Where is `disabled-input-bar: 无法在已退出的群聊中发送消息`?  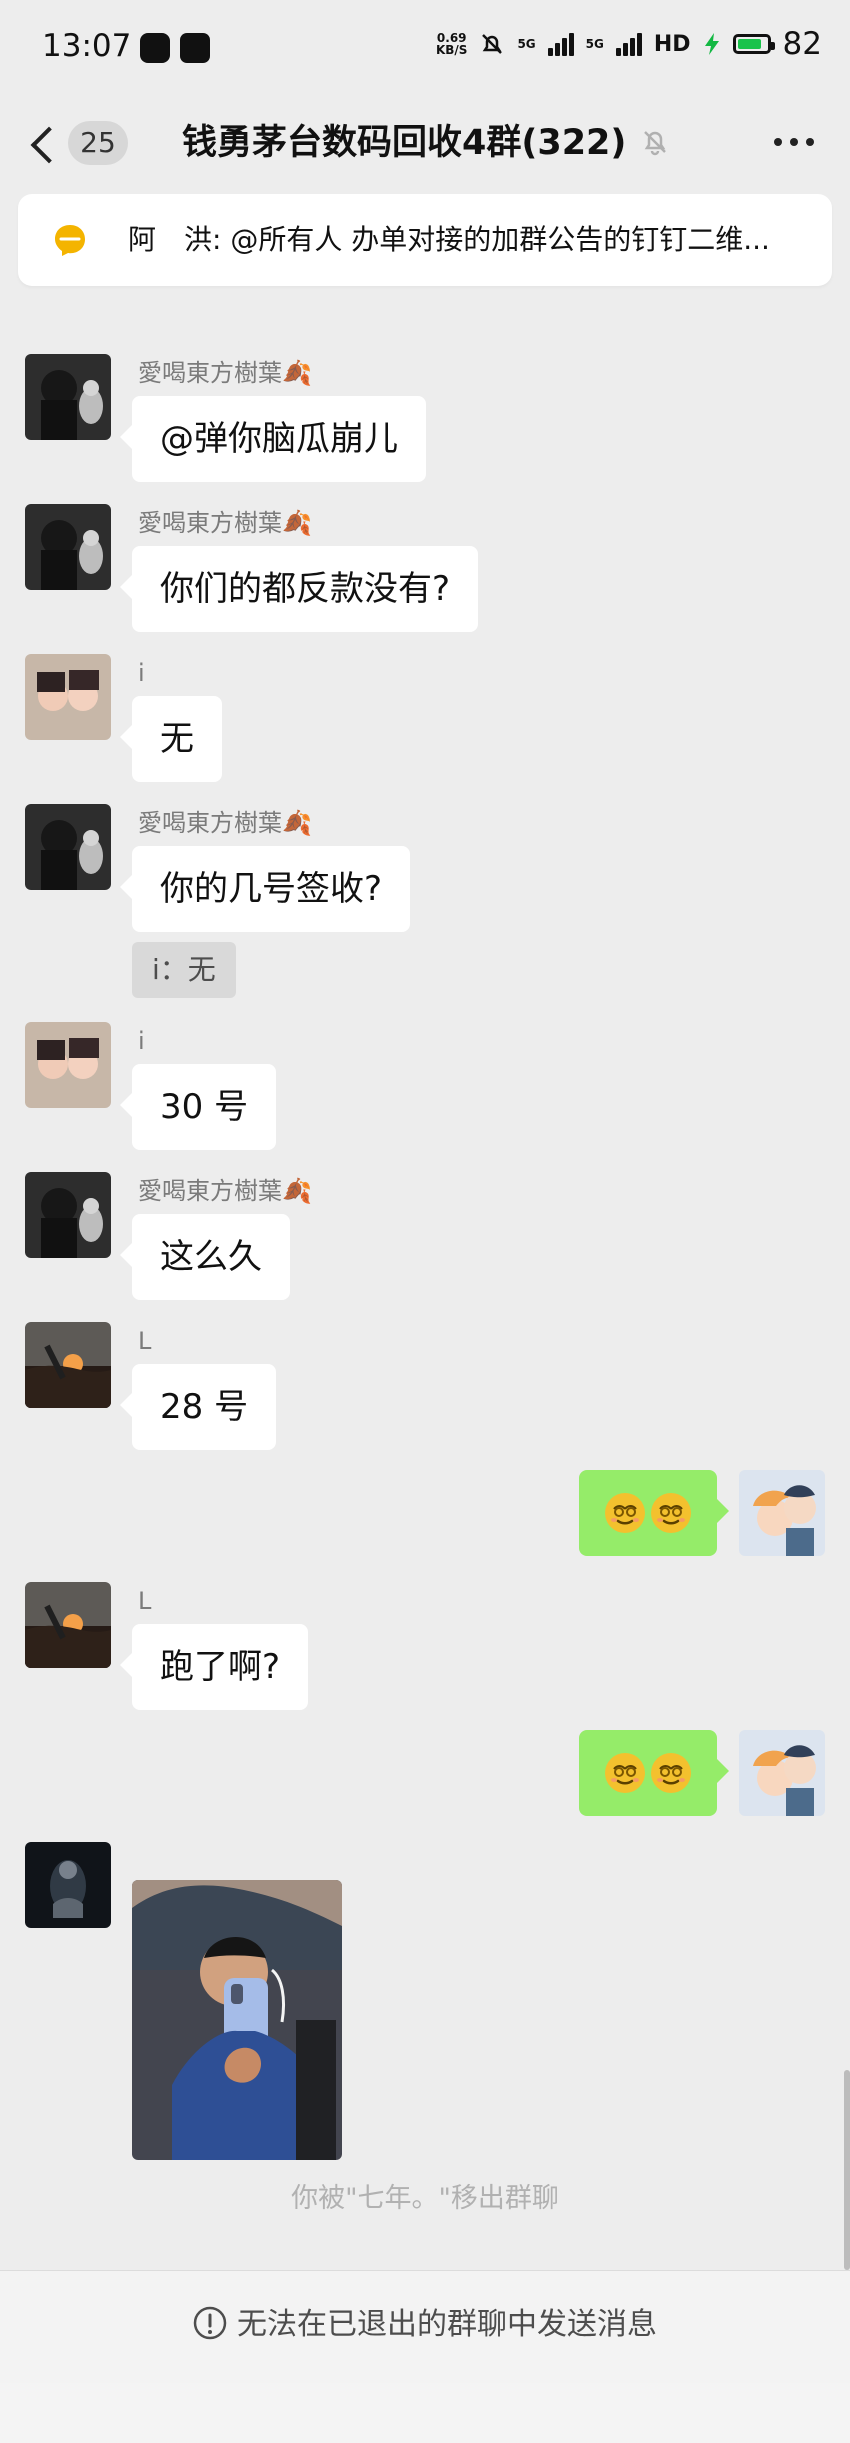 disabled-input-bar: 无法在已退出的群聊中发送消息 is located at coordinates (425, 2326).